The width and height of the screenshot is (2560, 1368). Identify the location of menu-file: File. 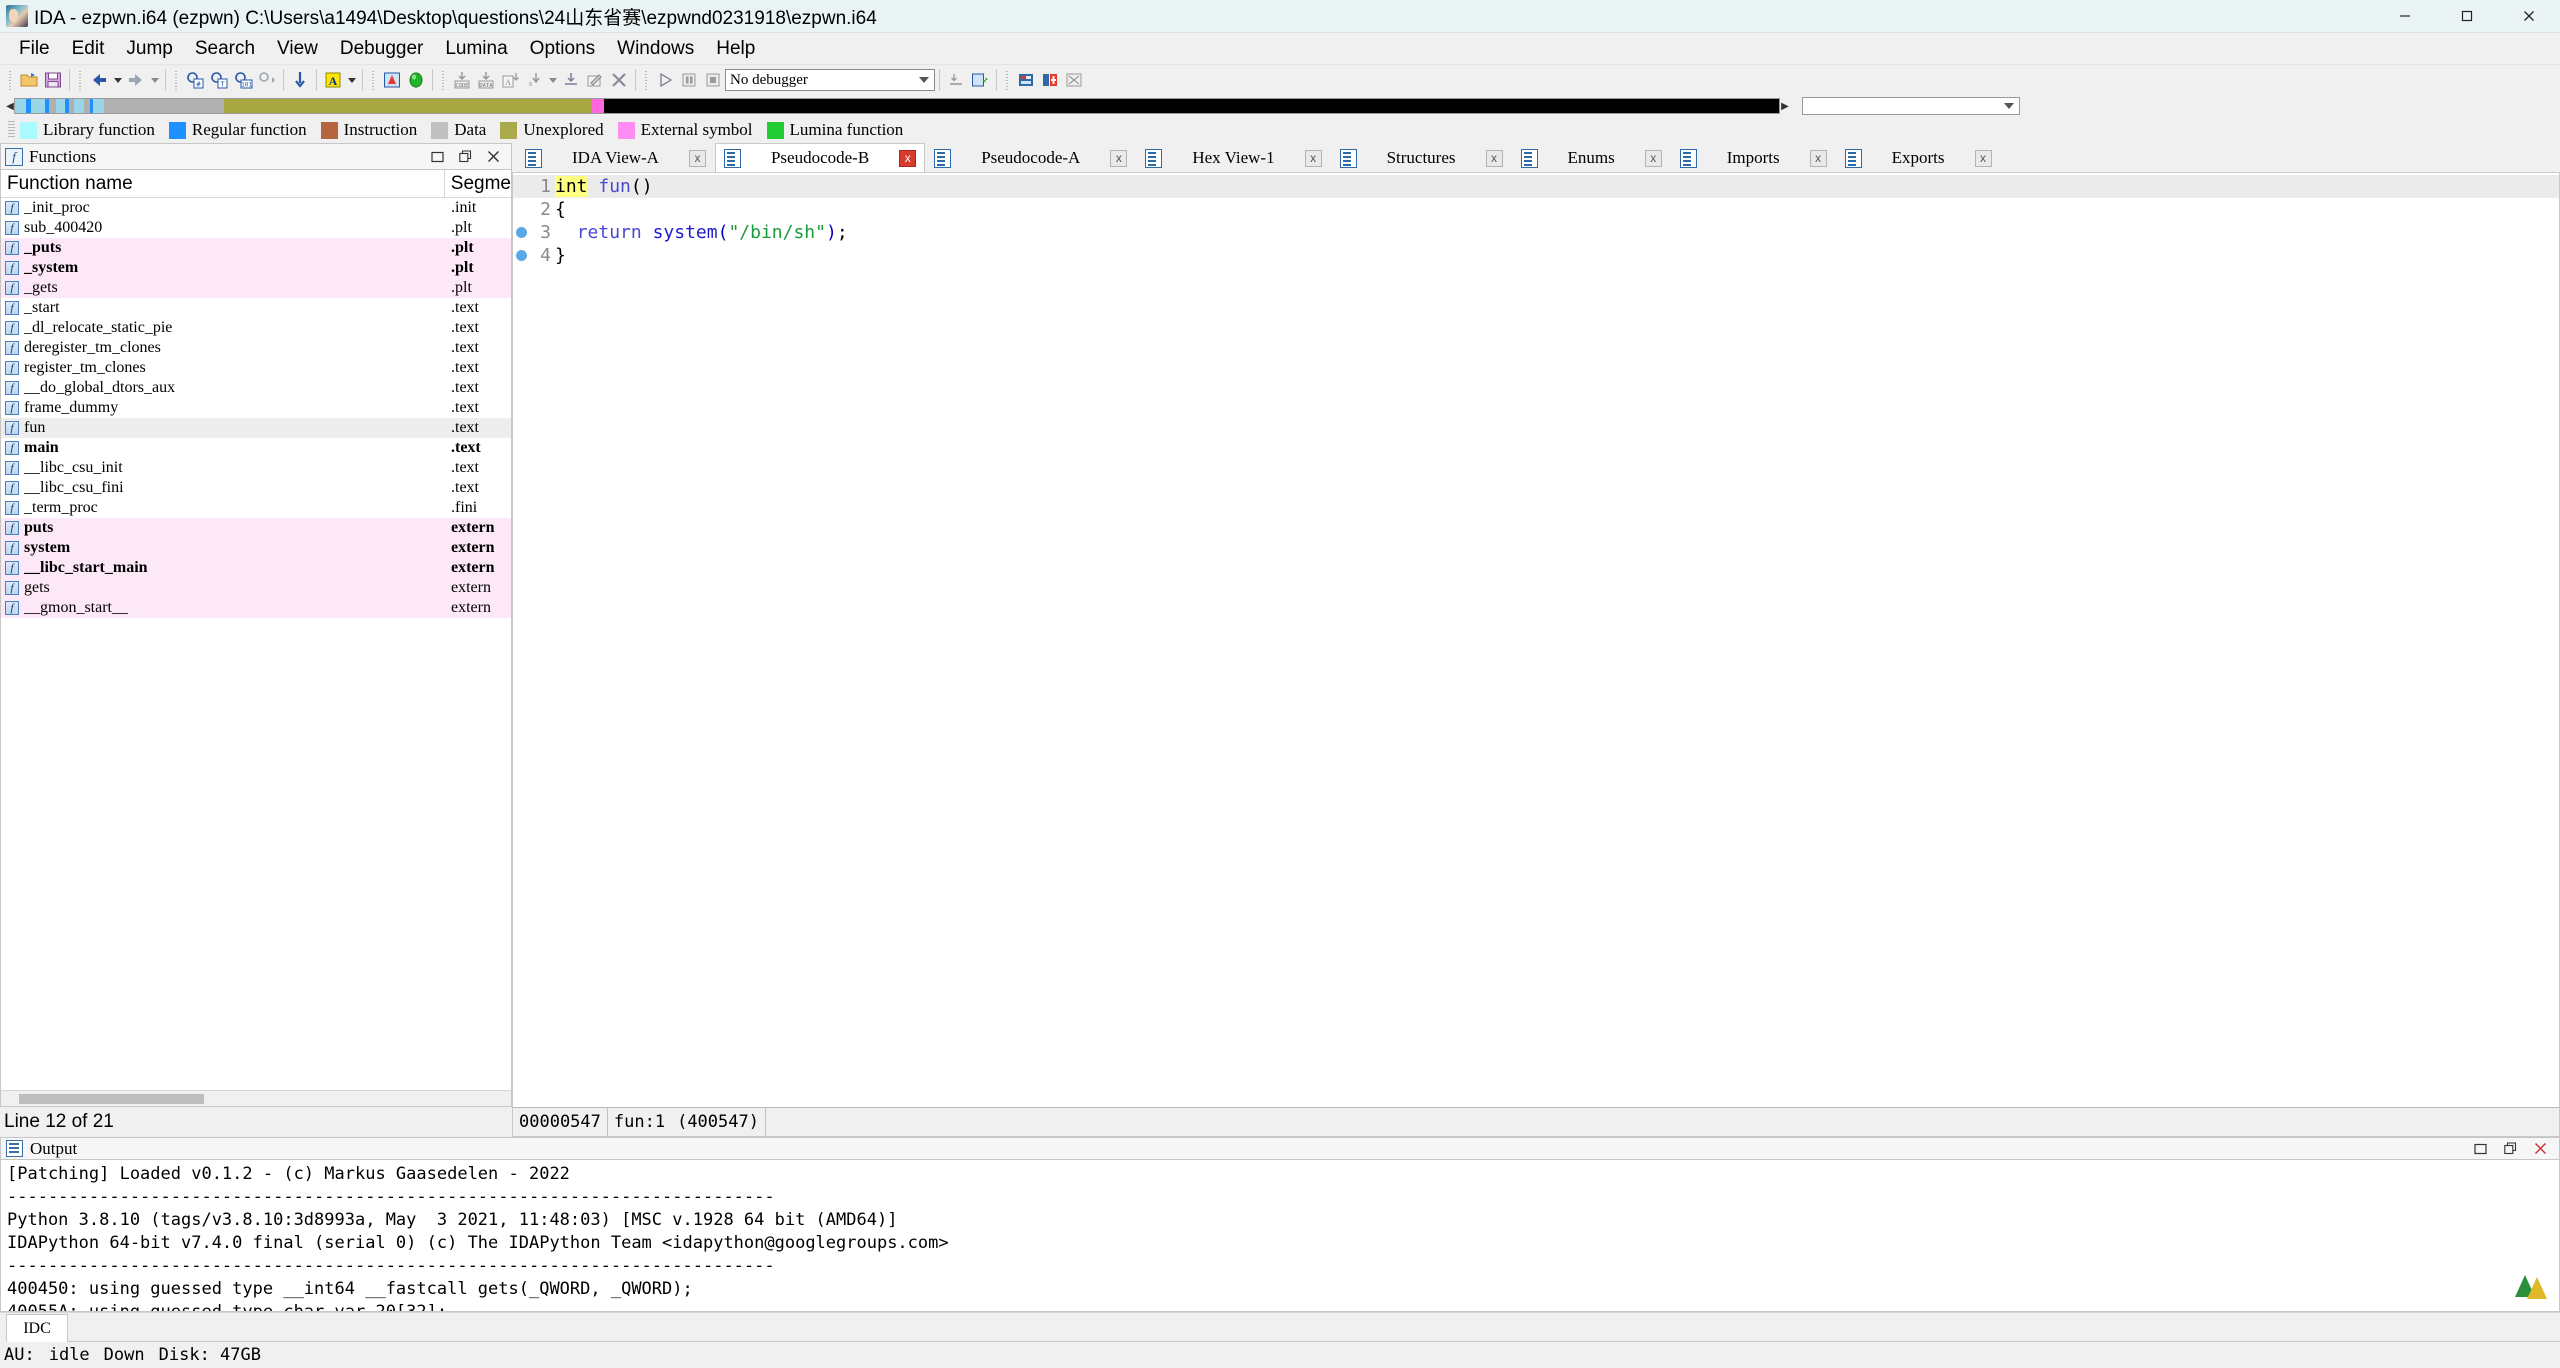
(34, 49).